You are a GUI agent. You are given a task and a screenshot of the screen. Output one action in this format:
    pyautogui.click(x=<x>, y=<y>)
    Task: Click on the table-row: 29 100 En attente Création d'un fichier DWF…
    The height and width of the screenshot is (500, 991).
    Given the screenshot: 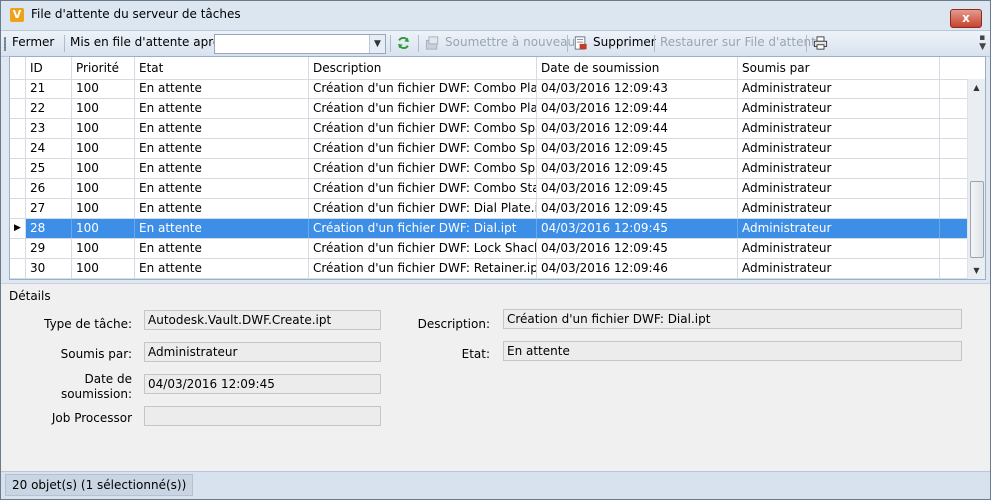 What is the action you would take?
    pyautogui.click(x=489, y=249)
    